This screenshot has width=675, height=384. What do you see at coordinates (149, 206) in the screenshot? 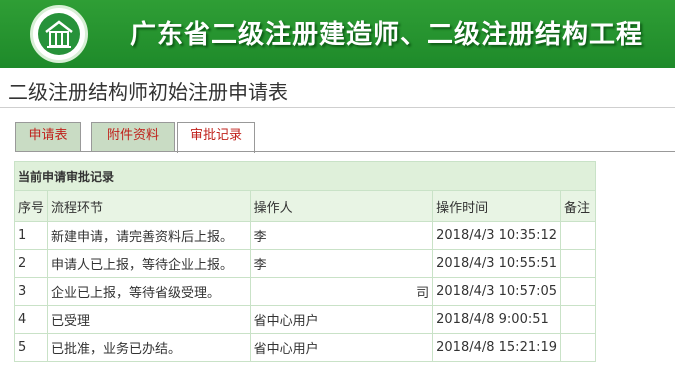
I see `column-header-step: 流程环节` at bounding box center [149, 206].